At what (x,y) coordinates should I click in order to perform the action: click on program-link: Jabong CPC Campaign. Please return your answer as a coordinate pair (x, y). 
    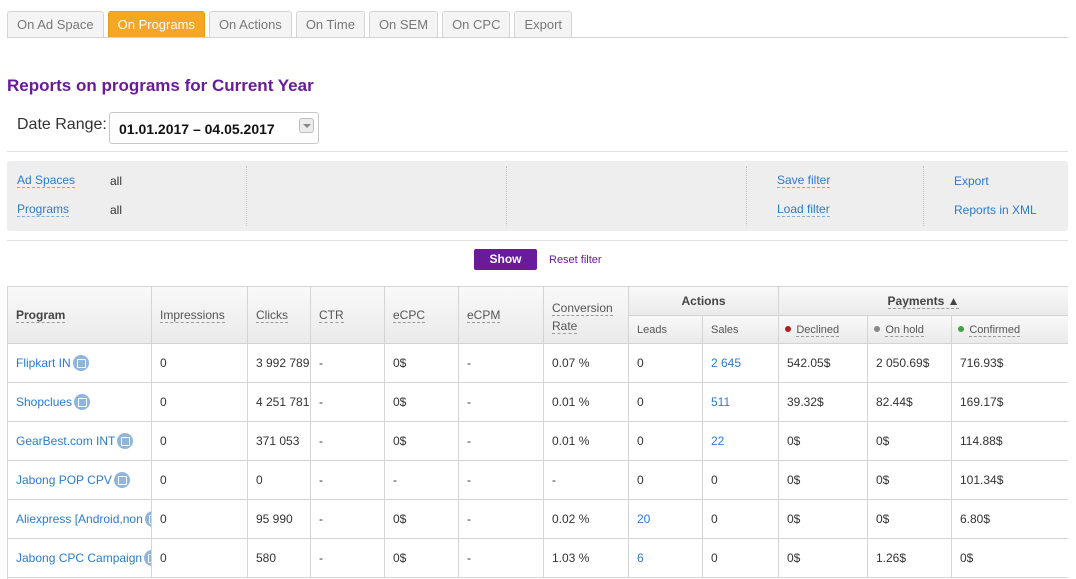
    Looking at the image, I should click on (79, 558).